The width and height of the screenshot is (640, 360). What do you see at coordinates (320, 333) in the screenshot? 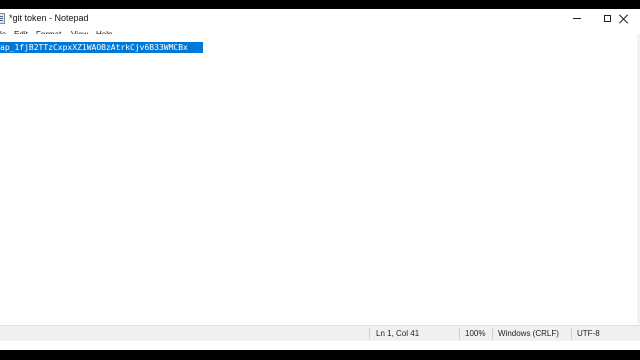
I see `status-bar: Ln 1, Col 41 100% Windows (CRLF) UTF-8` at bounding box center [320, 333].